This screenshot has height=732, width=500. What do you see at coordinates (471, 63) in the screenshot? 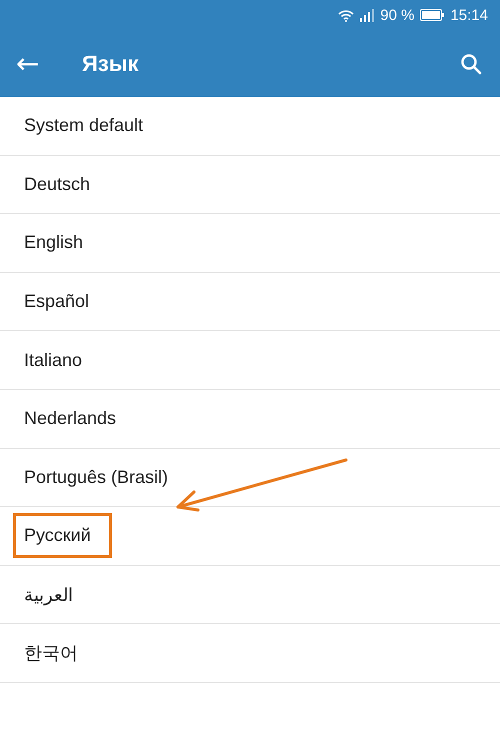
I see `search-icon` at bounding box center [471, 63].